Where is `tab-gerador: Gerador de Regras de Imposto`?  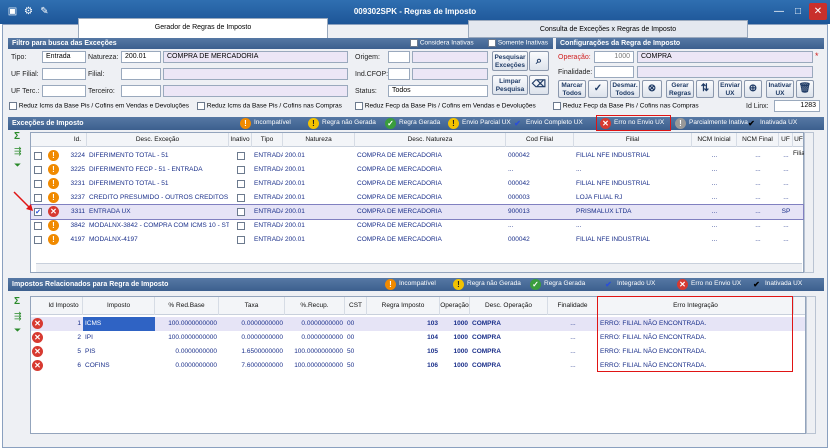
tab-gerador: Gerador de Regras de Imposto is located at coordinates (203, 28).